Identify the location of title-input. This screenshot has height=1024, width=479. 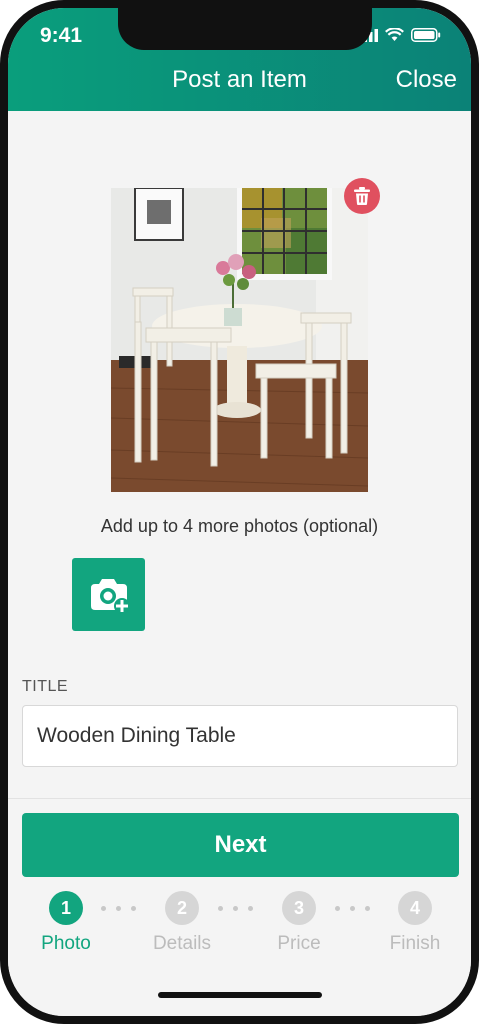
(240, 736).